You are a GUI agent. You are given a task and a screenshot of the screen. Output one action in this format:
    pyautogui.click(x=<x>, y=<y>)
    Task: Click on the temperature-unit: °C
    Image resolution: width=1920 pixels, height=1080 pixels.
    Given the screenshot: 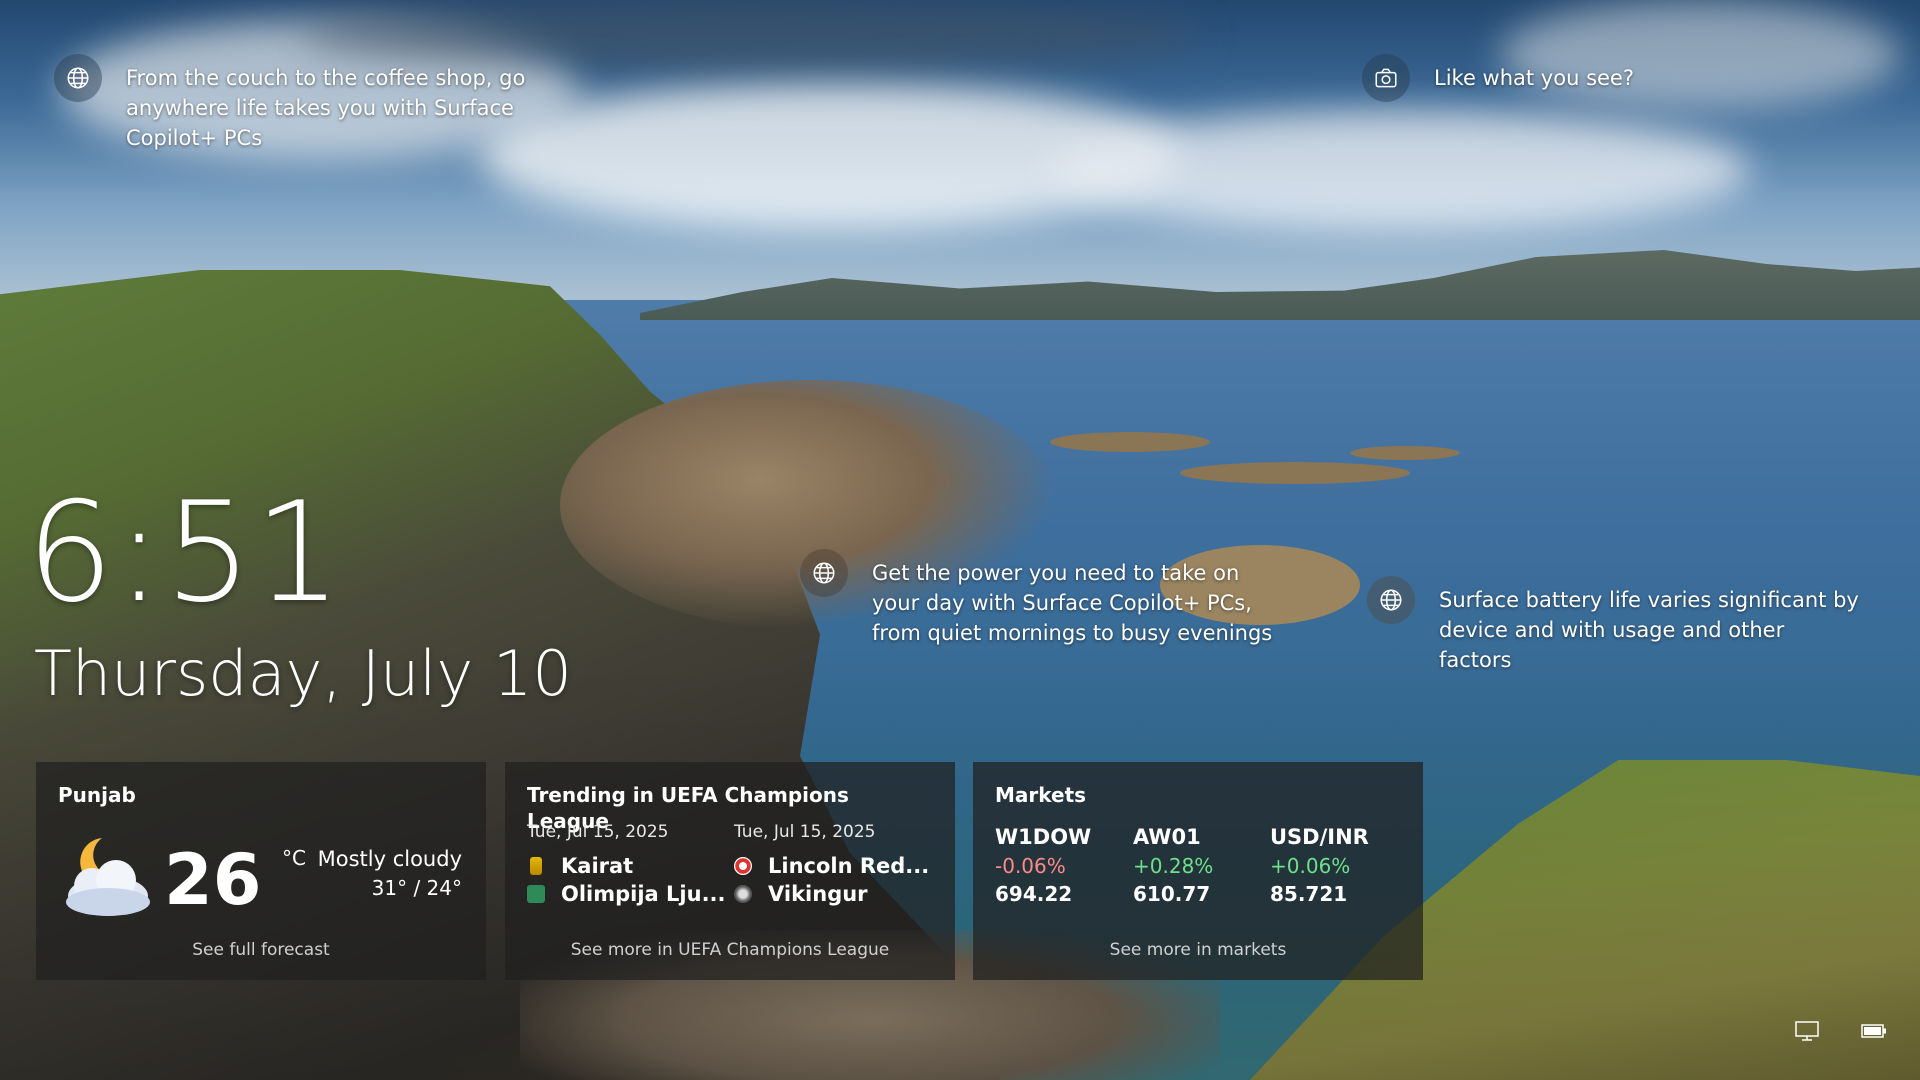 What is the action you would take?
    pyautogui.click(x=294, y=858)
    